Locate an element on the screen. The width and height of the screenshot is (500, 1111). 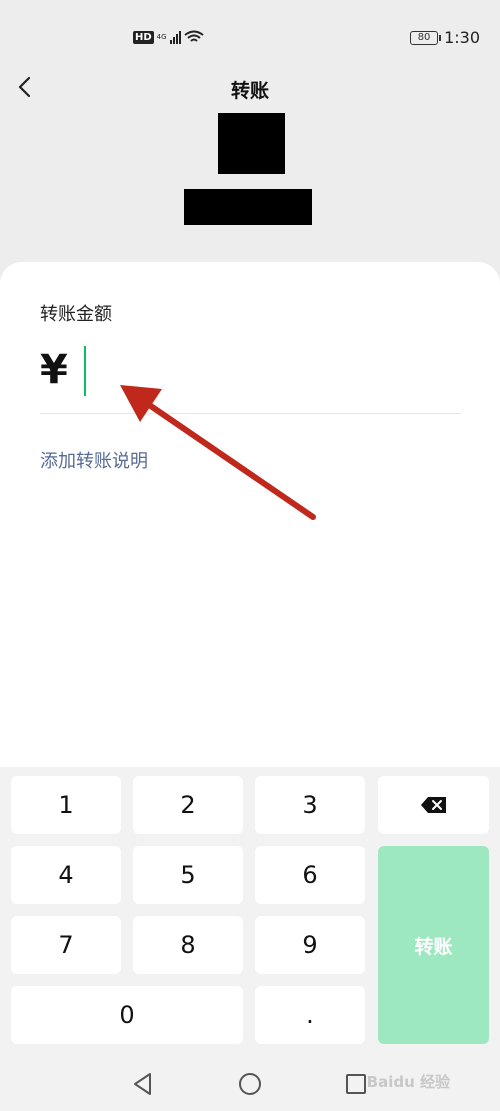
nav-back-icon is located at coordinates (143, 1084).